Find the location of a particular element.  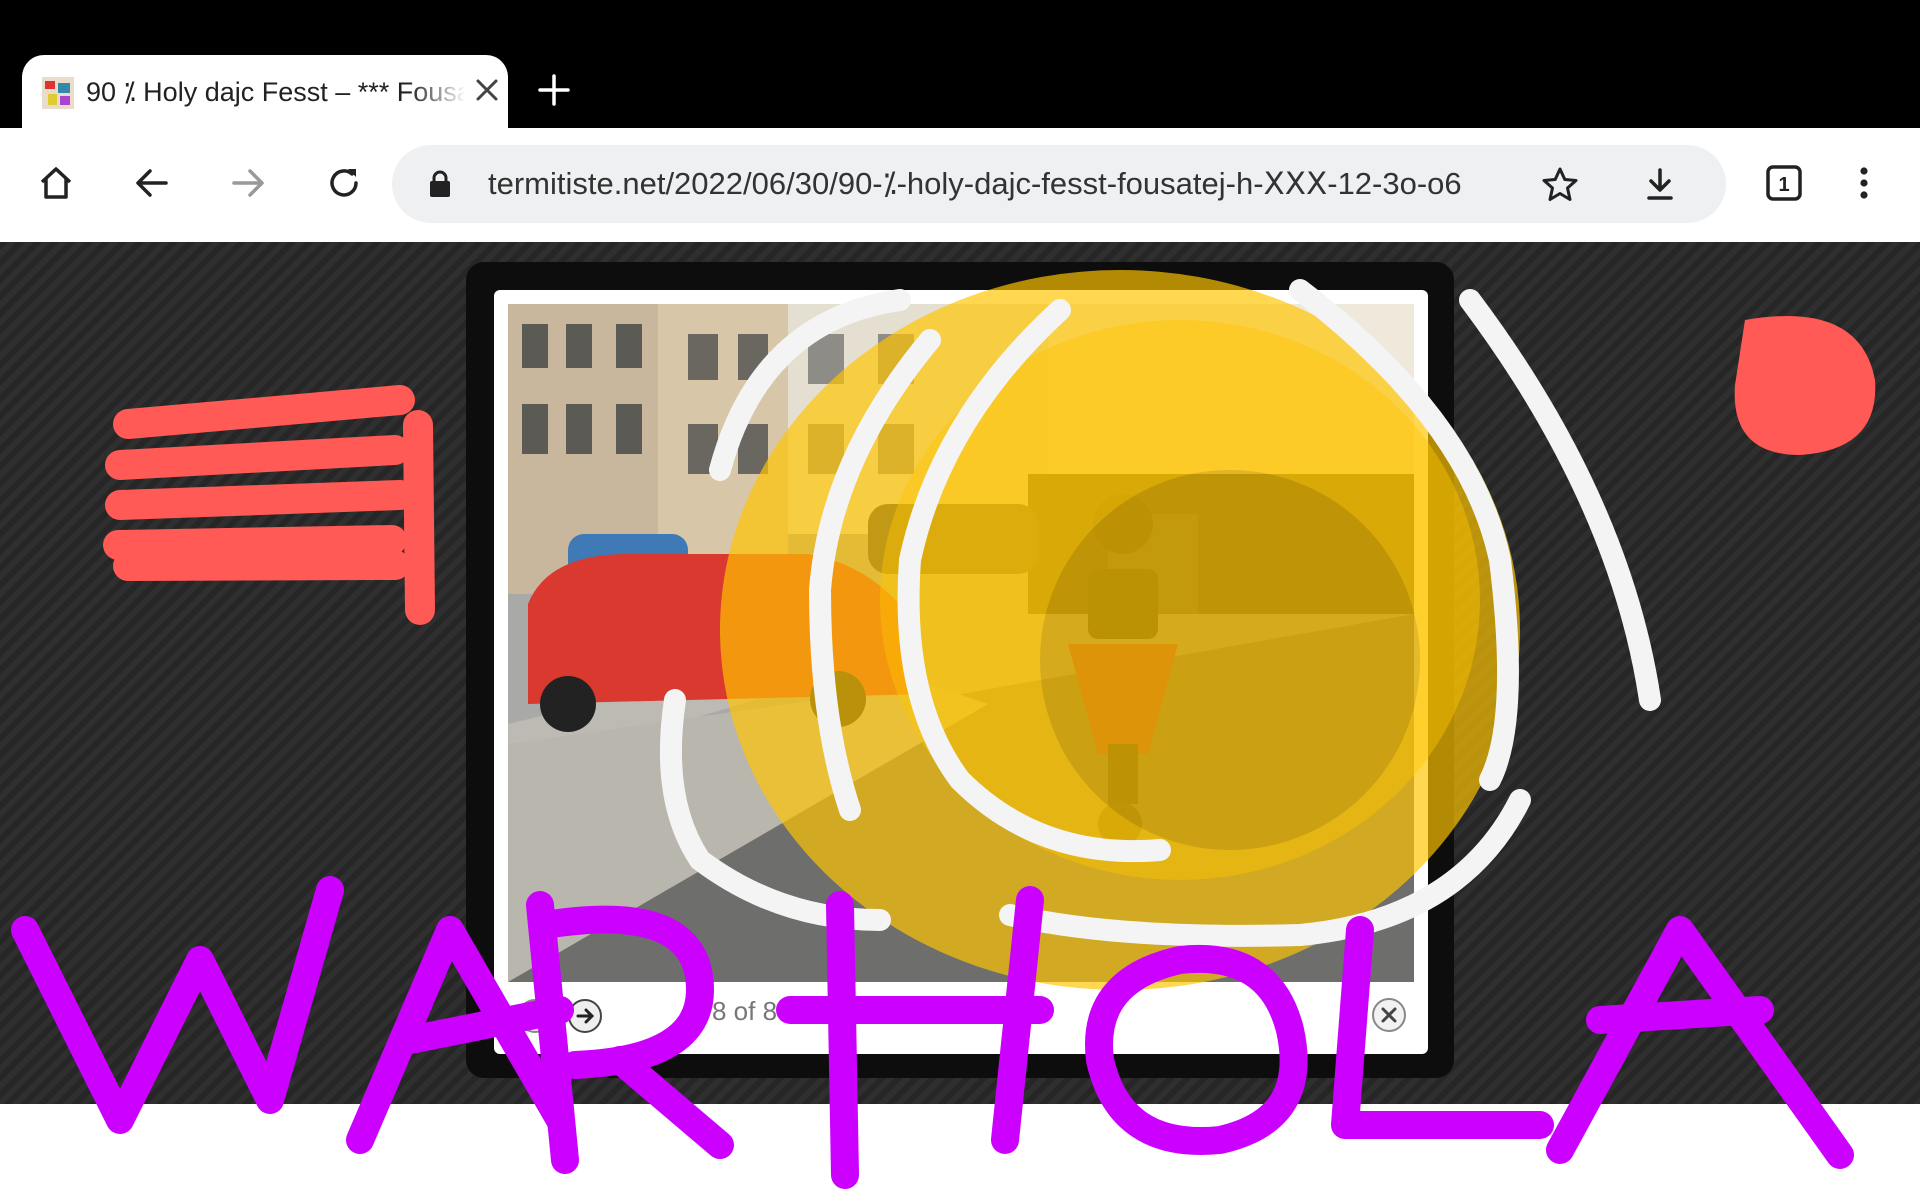

home-icon is located at coordinates (56, 183).